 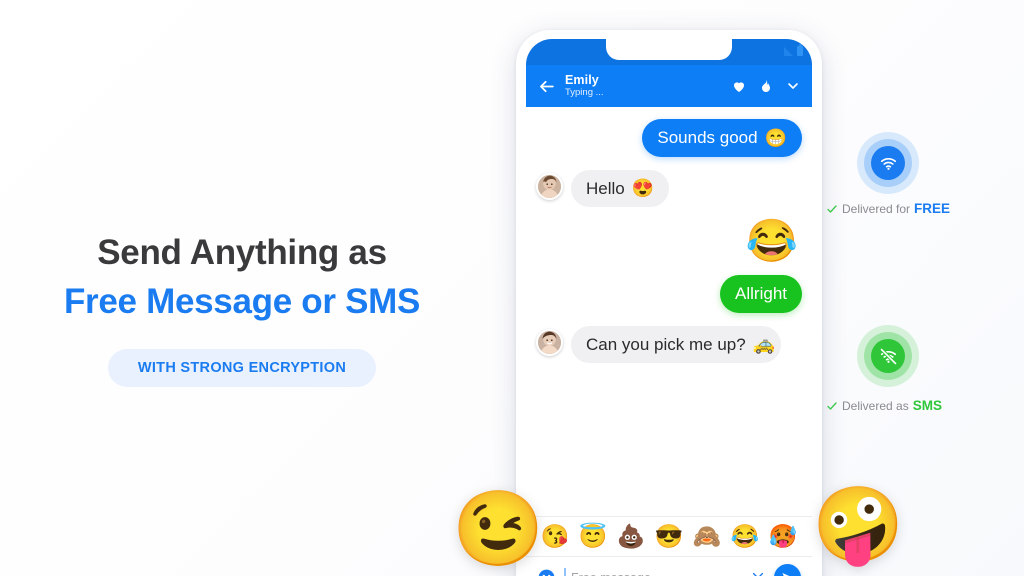 What do you see at coordinates (593, 536) in the screenshot?
I see `emoji-suggestion: 😇` at bounding box center [593, 536].